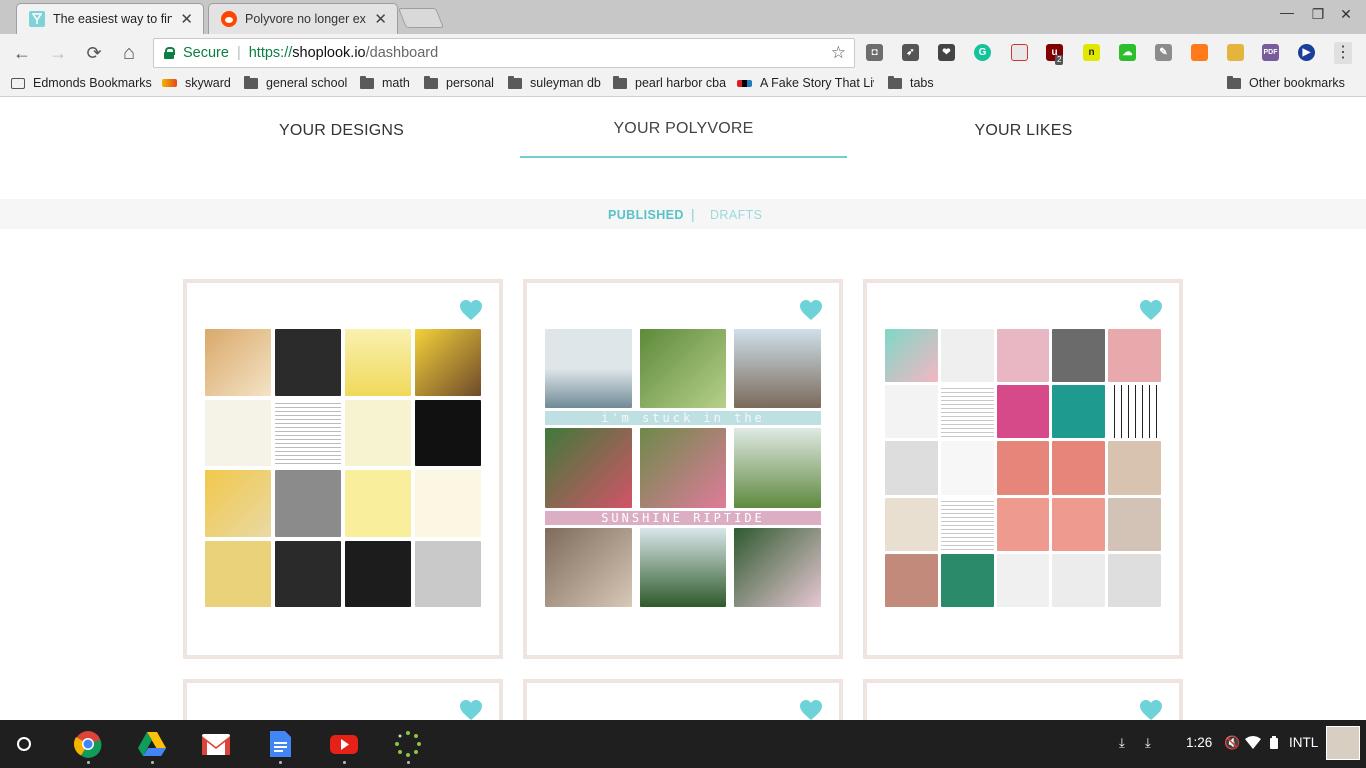  I want to click on chromeos-shelf: ⤓ ⤓ 1:26 🔇 INTL, so click(683, 744).